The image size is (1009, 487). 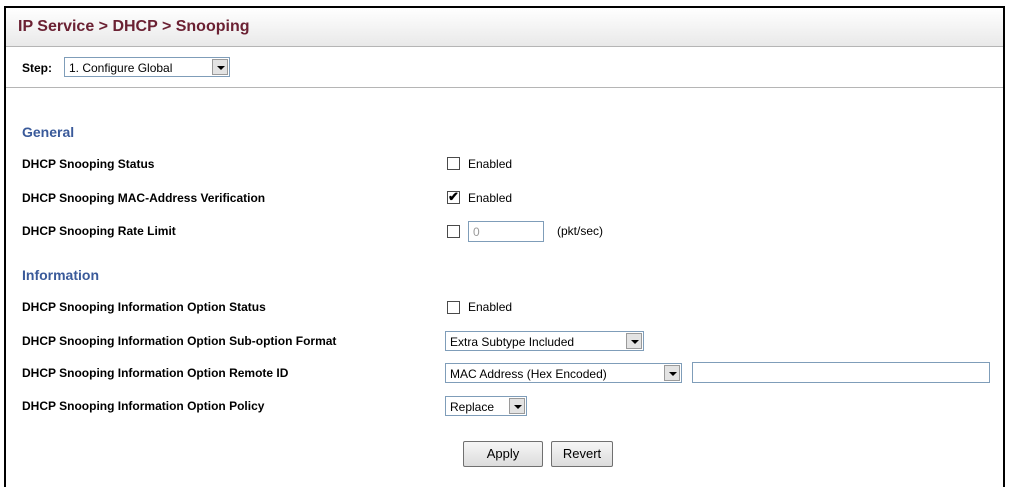 I want to click on snooping-status-label: DHCP Snooping Status, so click(x=88, y=164).